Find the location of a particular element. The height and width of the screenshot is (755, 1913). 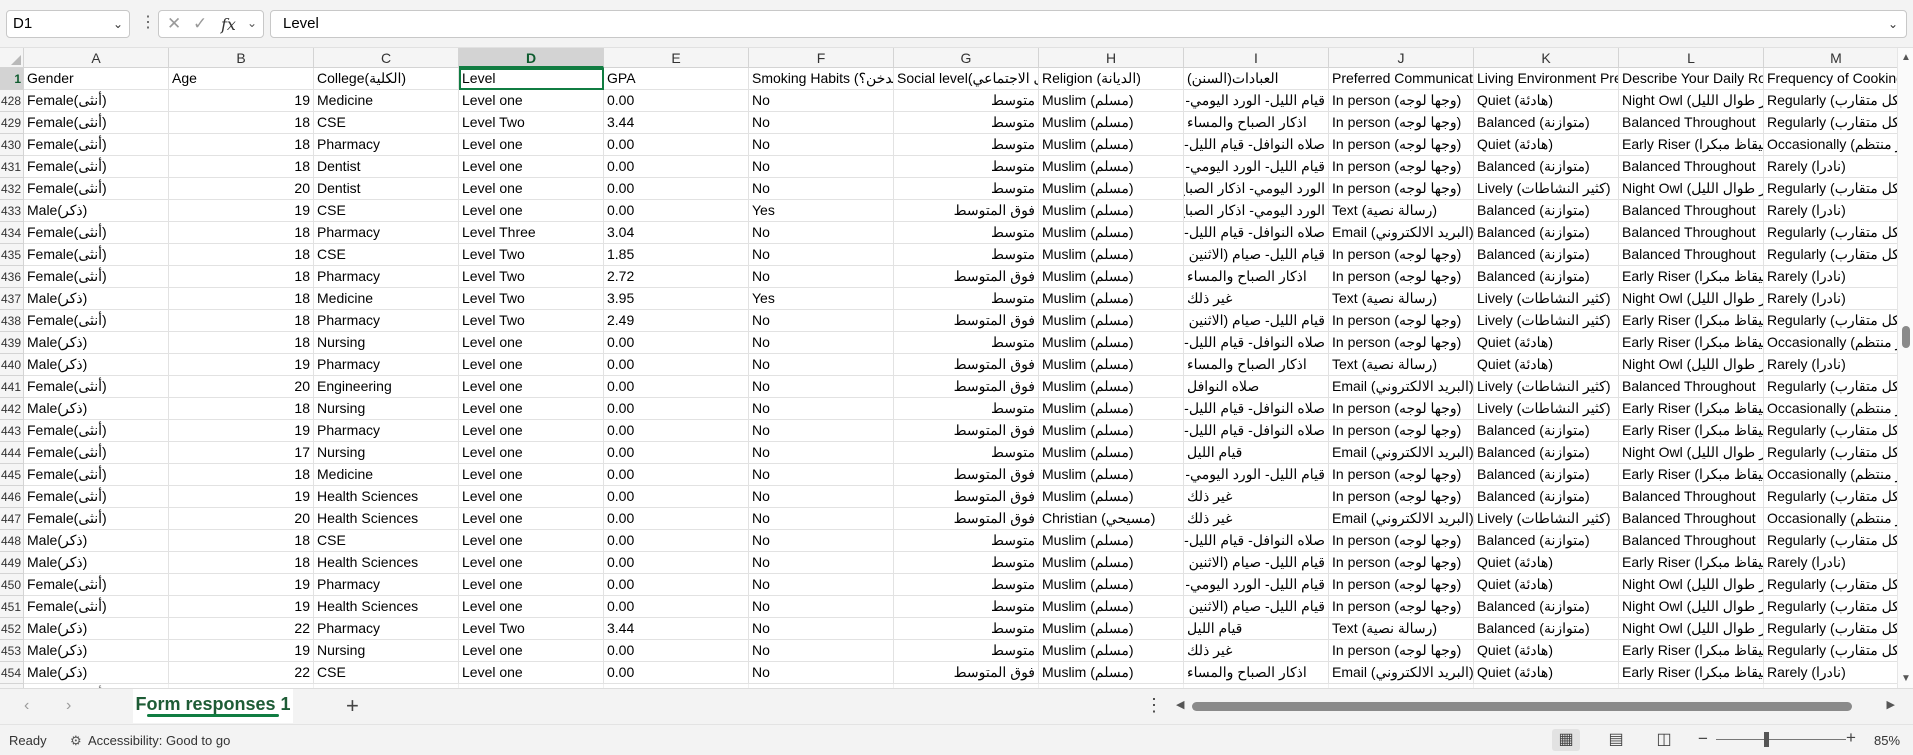

row-header: 451 is located at coordinates (12, 607).